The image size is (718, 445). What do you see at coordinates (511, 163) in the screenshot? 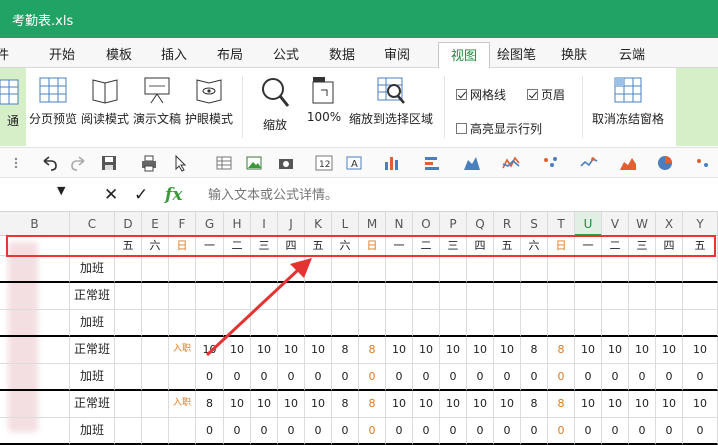
I see `line-chart-icon` at bounding box center [511, 163].